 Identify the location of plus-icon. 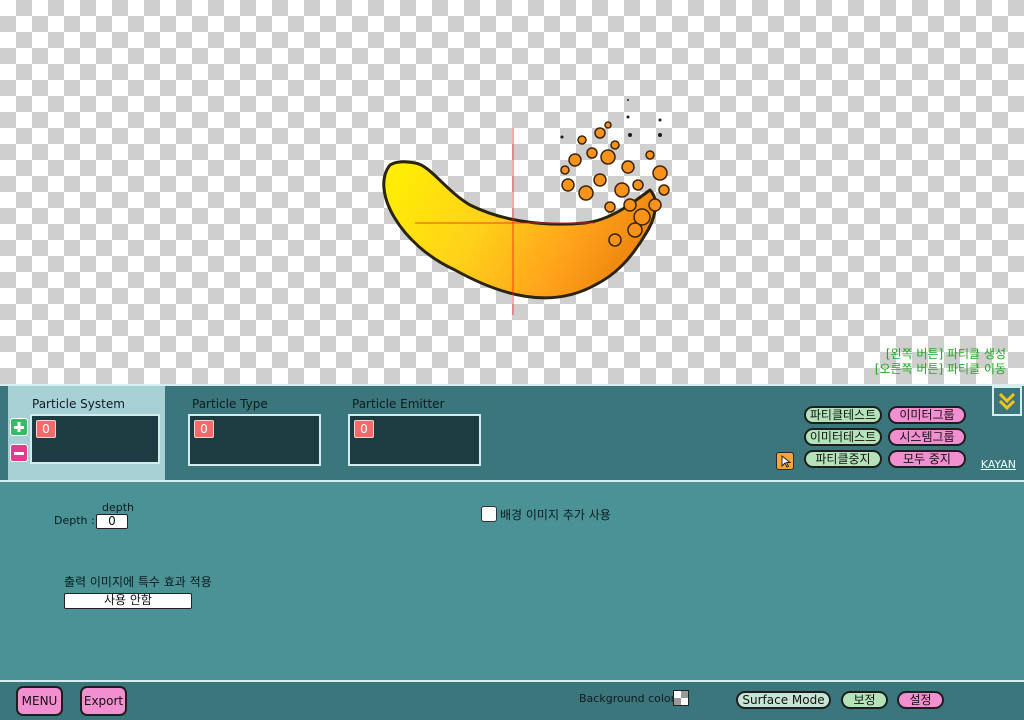
(19, 427).